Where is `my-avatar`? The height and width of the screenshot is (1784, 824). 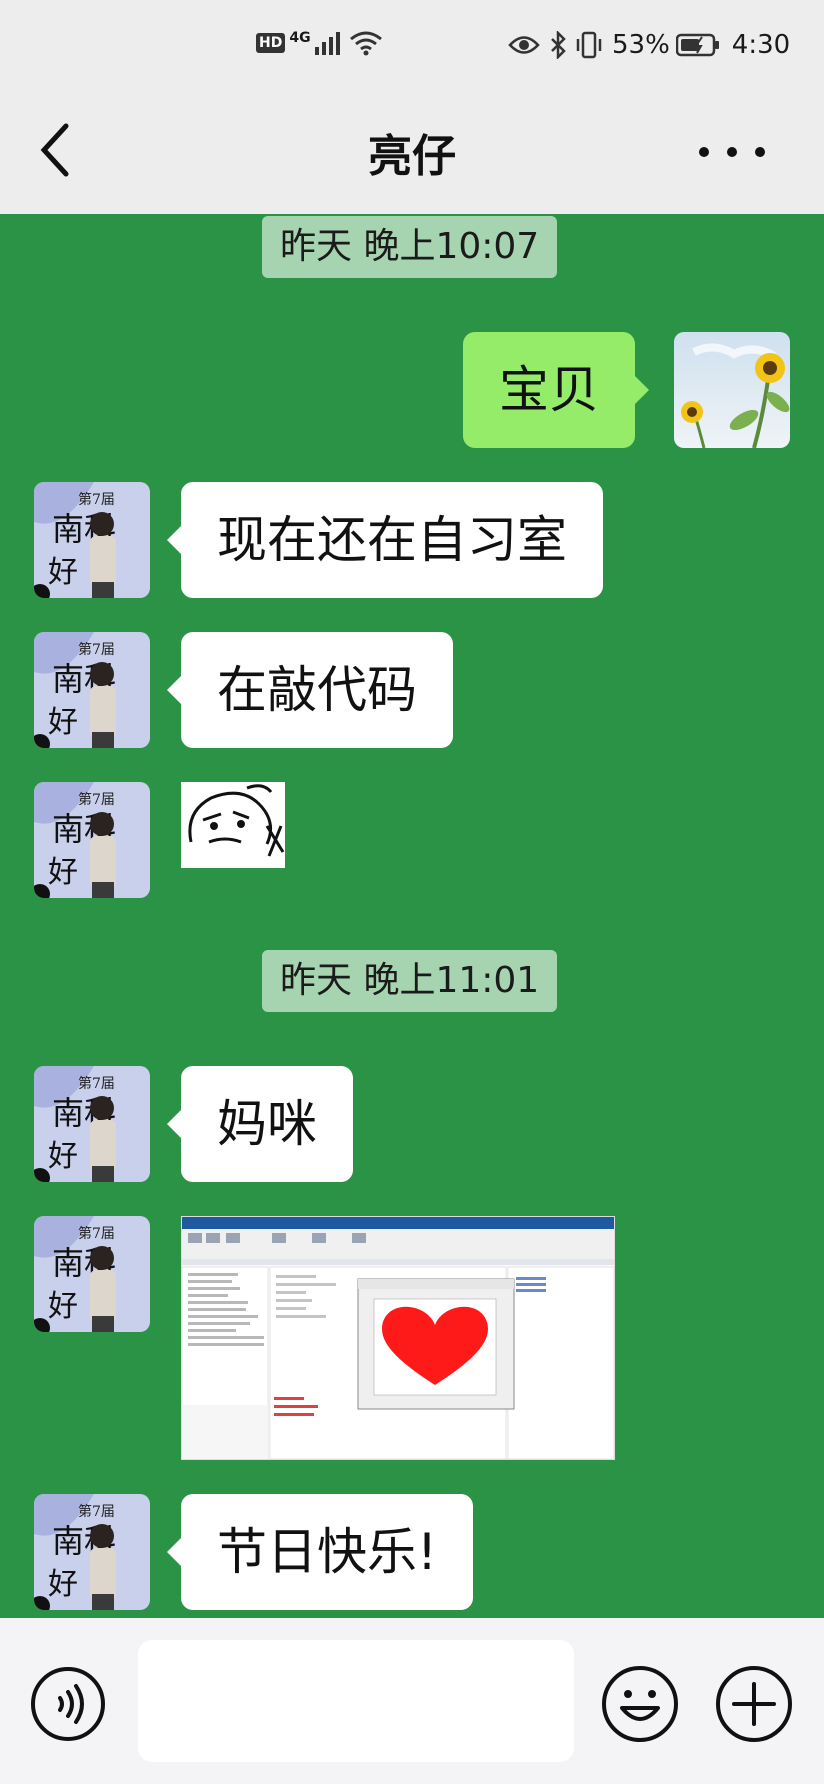
my-avatar is located at coordinates (732, 390).